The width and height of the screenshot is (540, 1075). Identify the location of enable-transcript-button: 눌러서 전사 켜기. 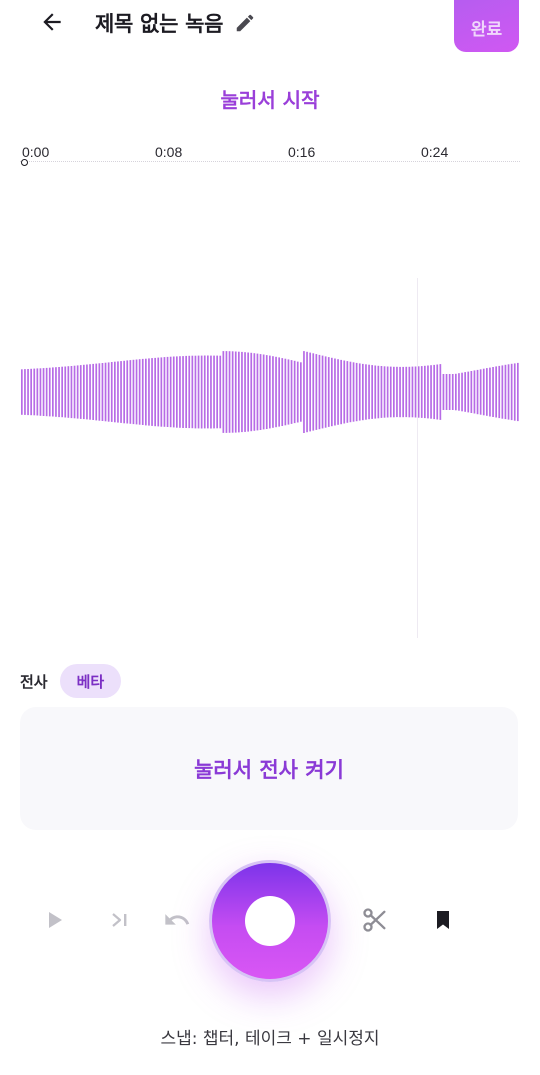
(269, 769).